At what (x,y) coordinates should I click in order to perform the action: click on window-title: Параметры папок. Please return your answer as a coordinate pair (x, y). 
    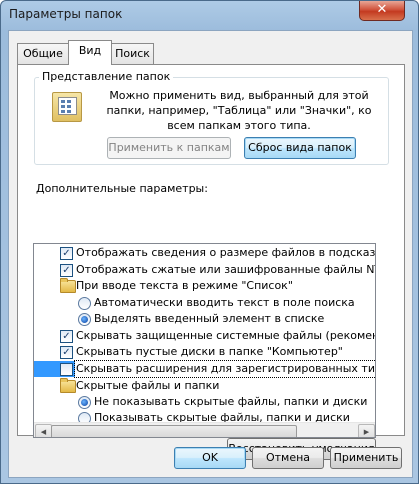
    Looking at the image, I should click on (66, 14).